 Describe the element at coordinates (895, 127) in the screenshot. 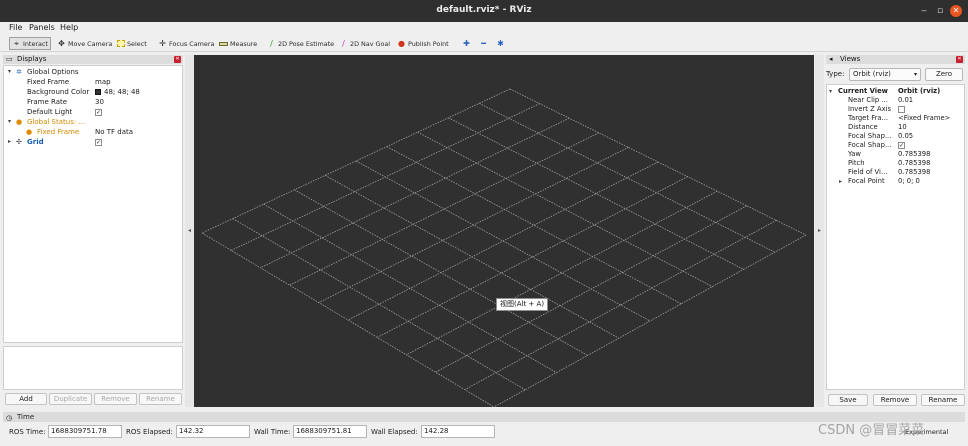

I see `tree-row-distance: Distance 10` at that location.